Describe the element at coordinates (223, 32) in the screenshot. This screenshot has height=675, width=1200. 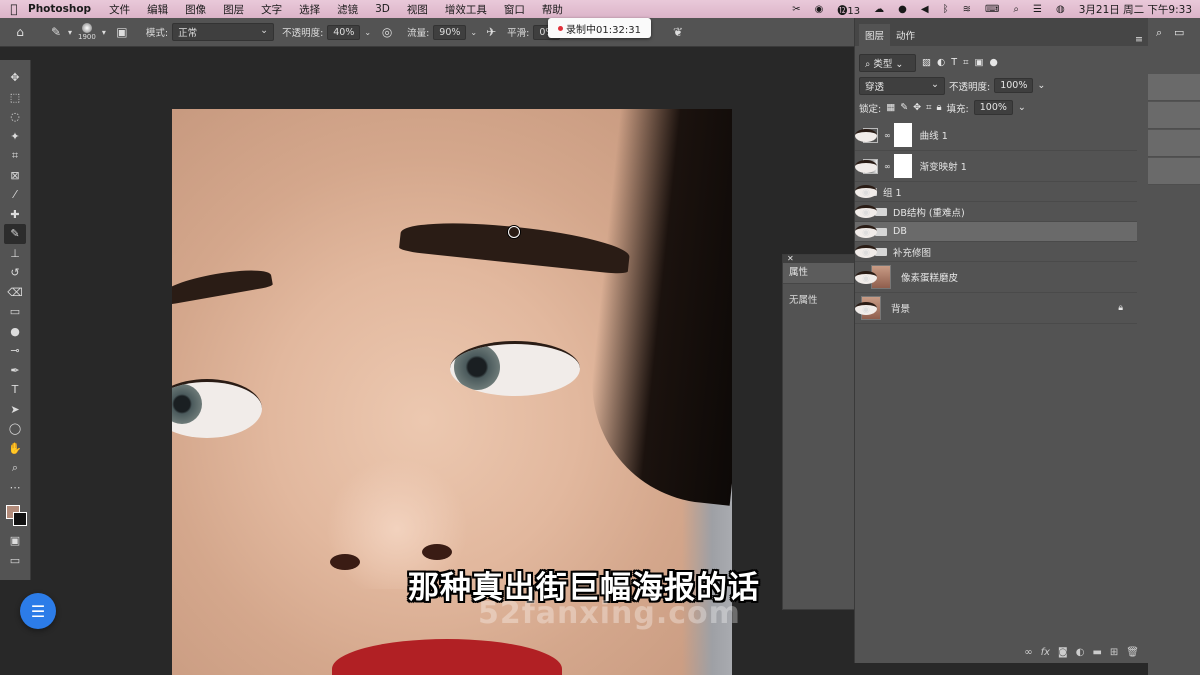
I see `mode-select: 正常 ⌄` at that location.